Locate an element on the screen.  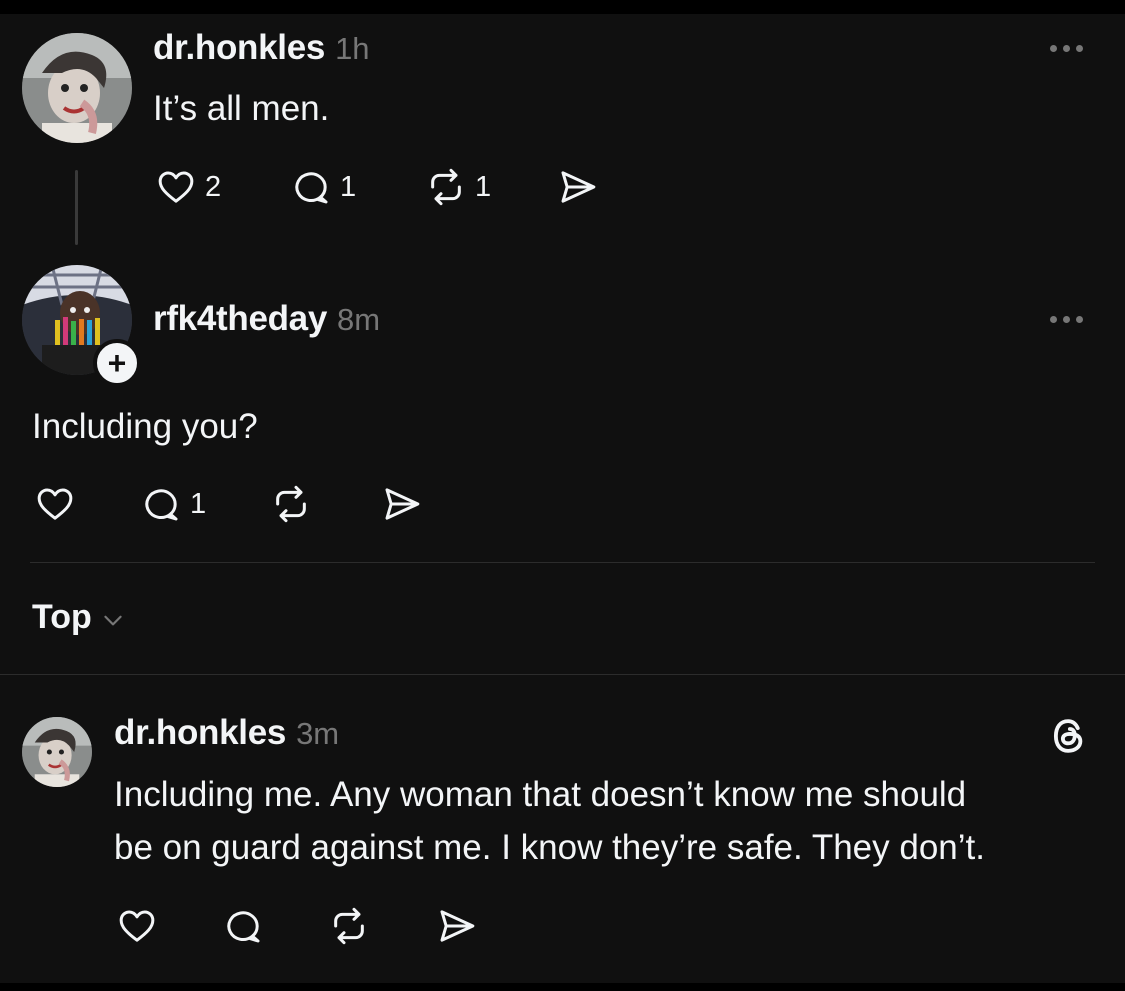
like-button: 2 is located at coordinates (188, 187).